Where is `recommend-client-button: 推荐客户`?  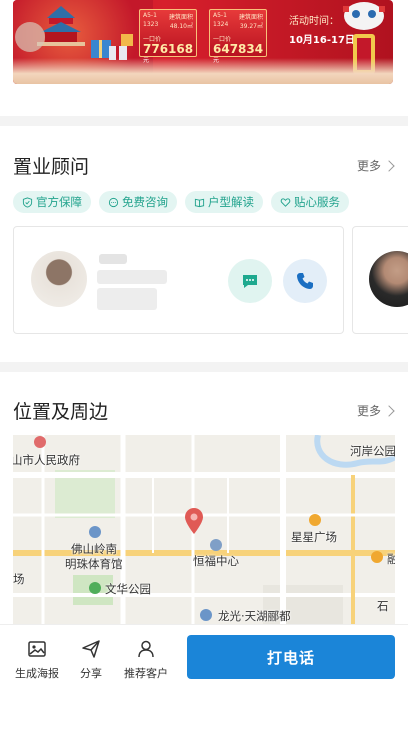
recommend-client-button: 推荐客户 is located at coordinates (146, 660).